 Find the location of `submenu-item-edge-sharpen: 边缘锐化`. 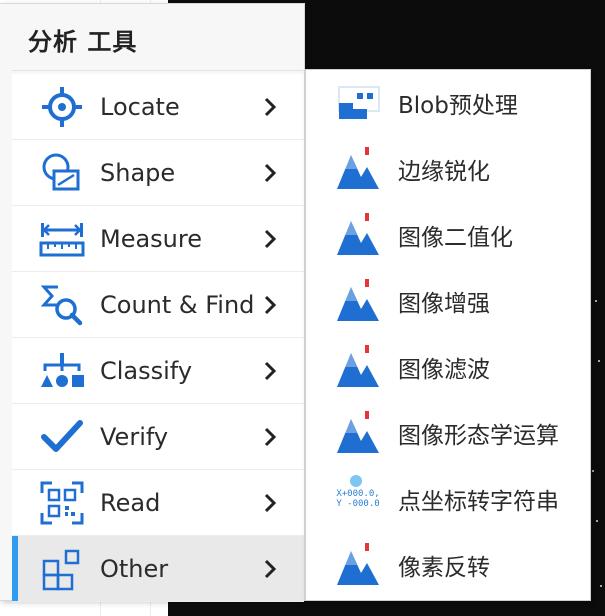

submenu-item-edge-sharpen: 边缘锐化 is located at coordinates (448, 169).